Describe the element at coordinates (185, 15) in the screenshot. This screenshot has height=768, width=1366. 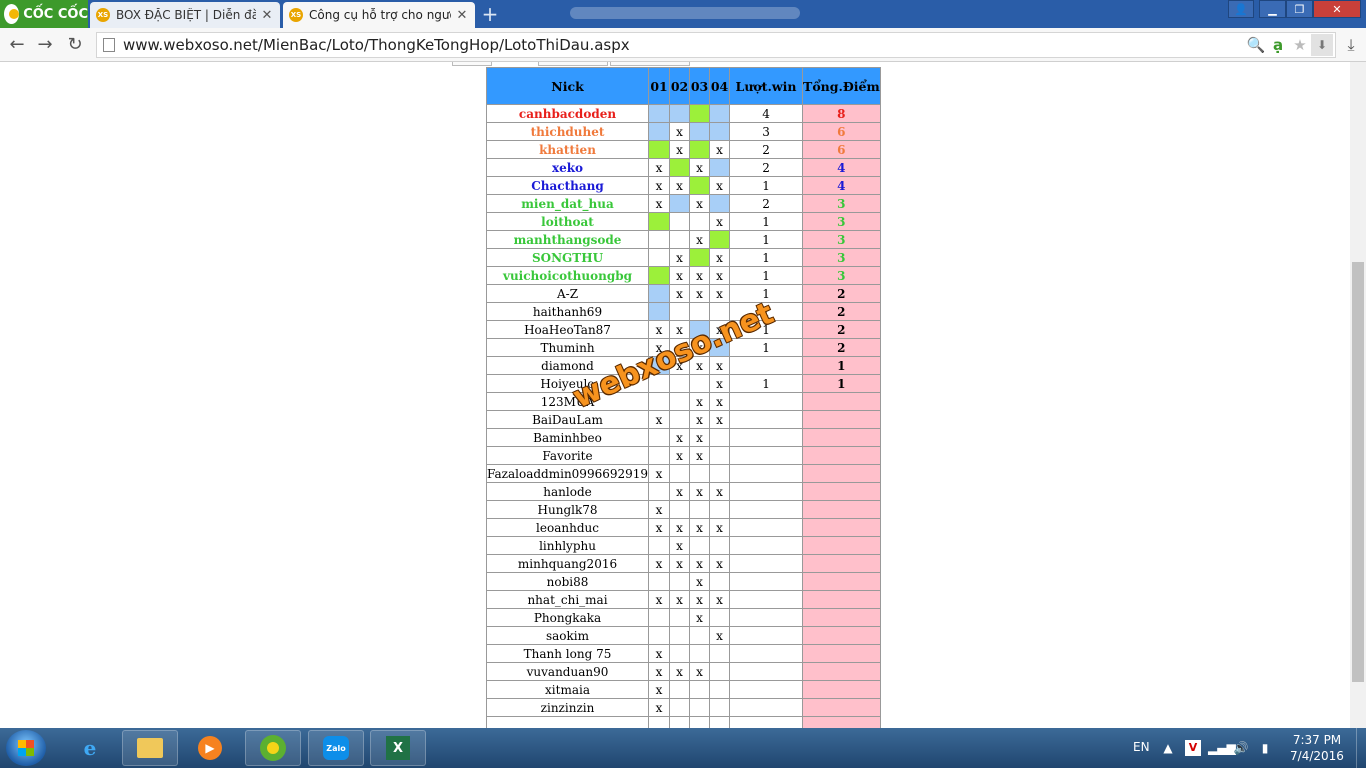
I see `browser-tab-box-dac-biet: XS BOX ĐẶC BIỆT | Diễn đàn x ✕` at that location.